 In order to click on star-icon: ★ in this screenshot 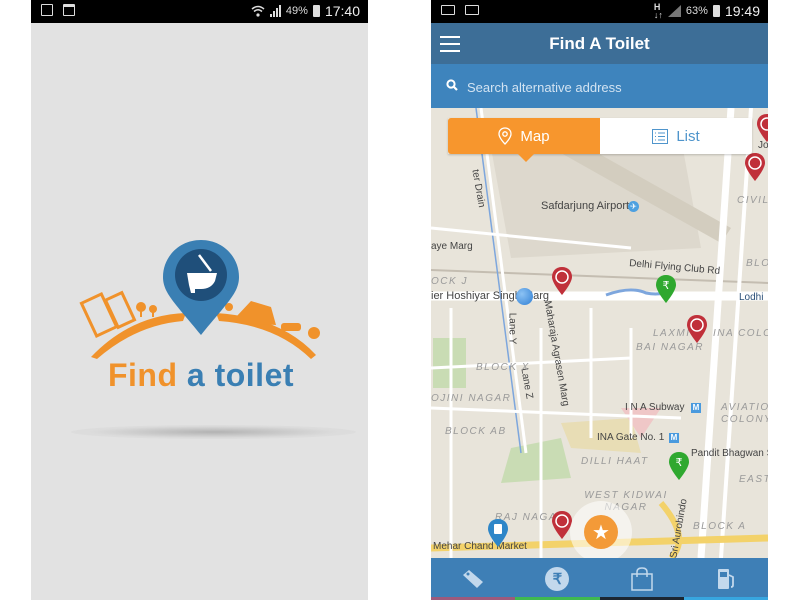, I will do `click(601, 532)`.